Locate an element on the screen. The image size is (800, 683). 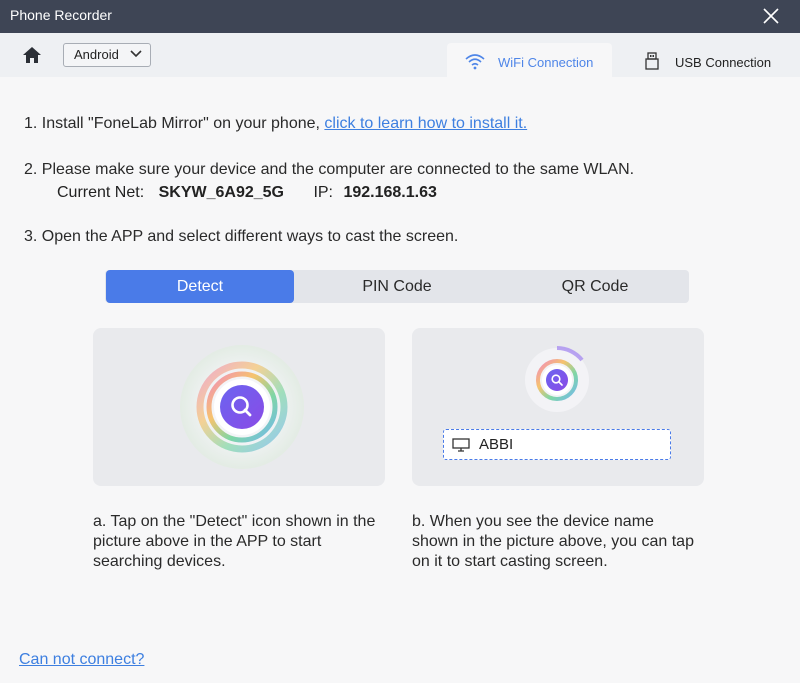
chevron-down-icon is located at coordinates (136, 54).